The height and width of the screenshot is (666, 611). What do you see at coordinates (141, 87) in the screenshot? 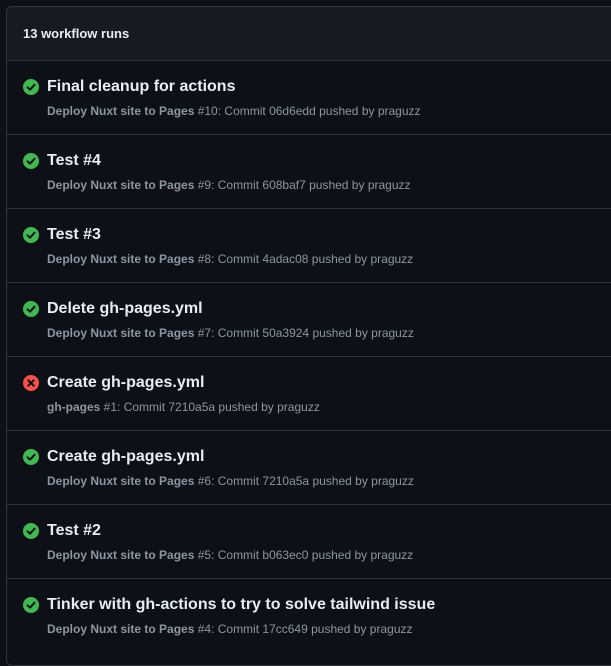
I see `workflow-run-title-link: Final cleanup for actions` at bounding box center [141, 87].